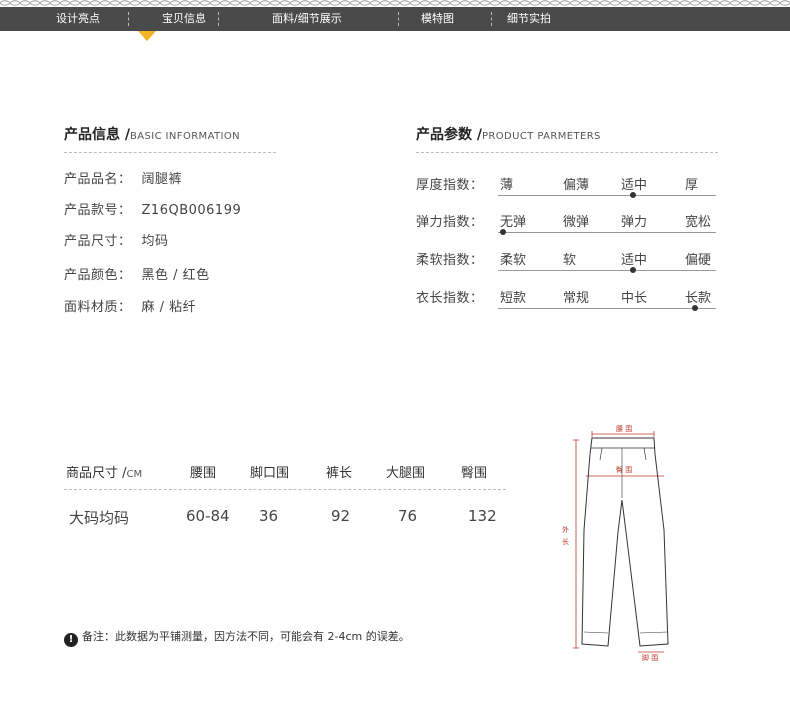  Describe the element at coordinates (624, 470) in the screenshot. I see `hip-label: 臀 围` at that location.